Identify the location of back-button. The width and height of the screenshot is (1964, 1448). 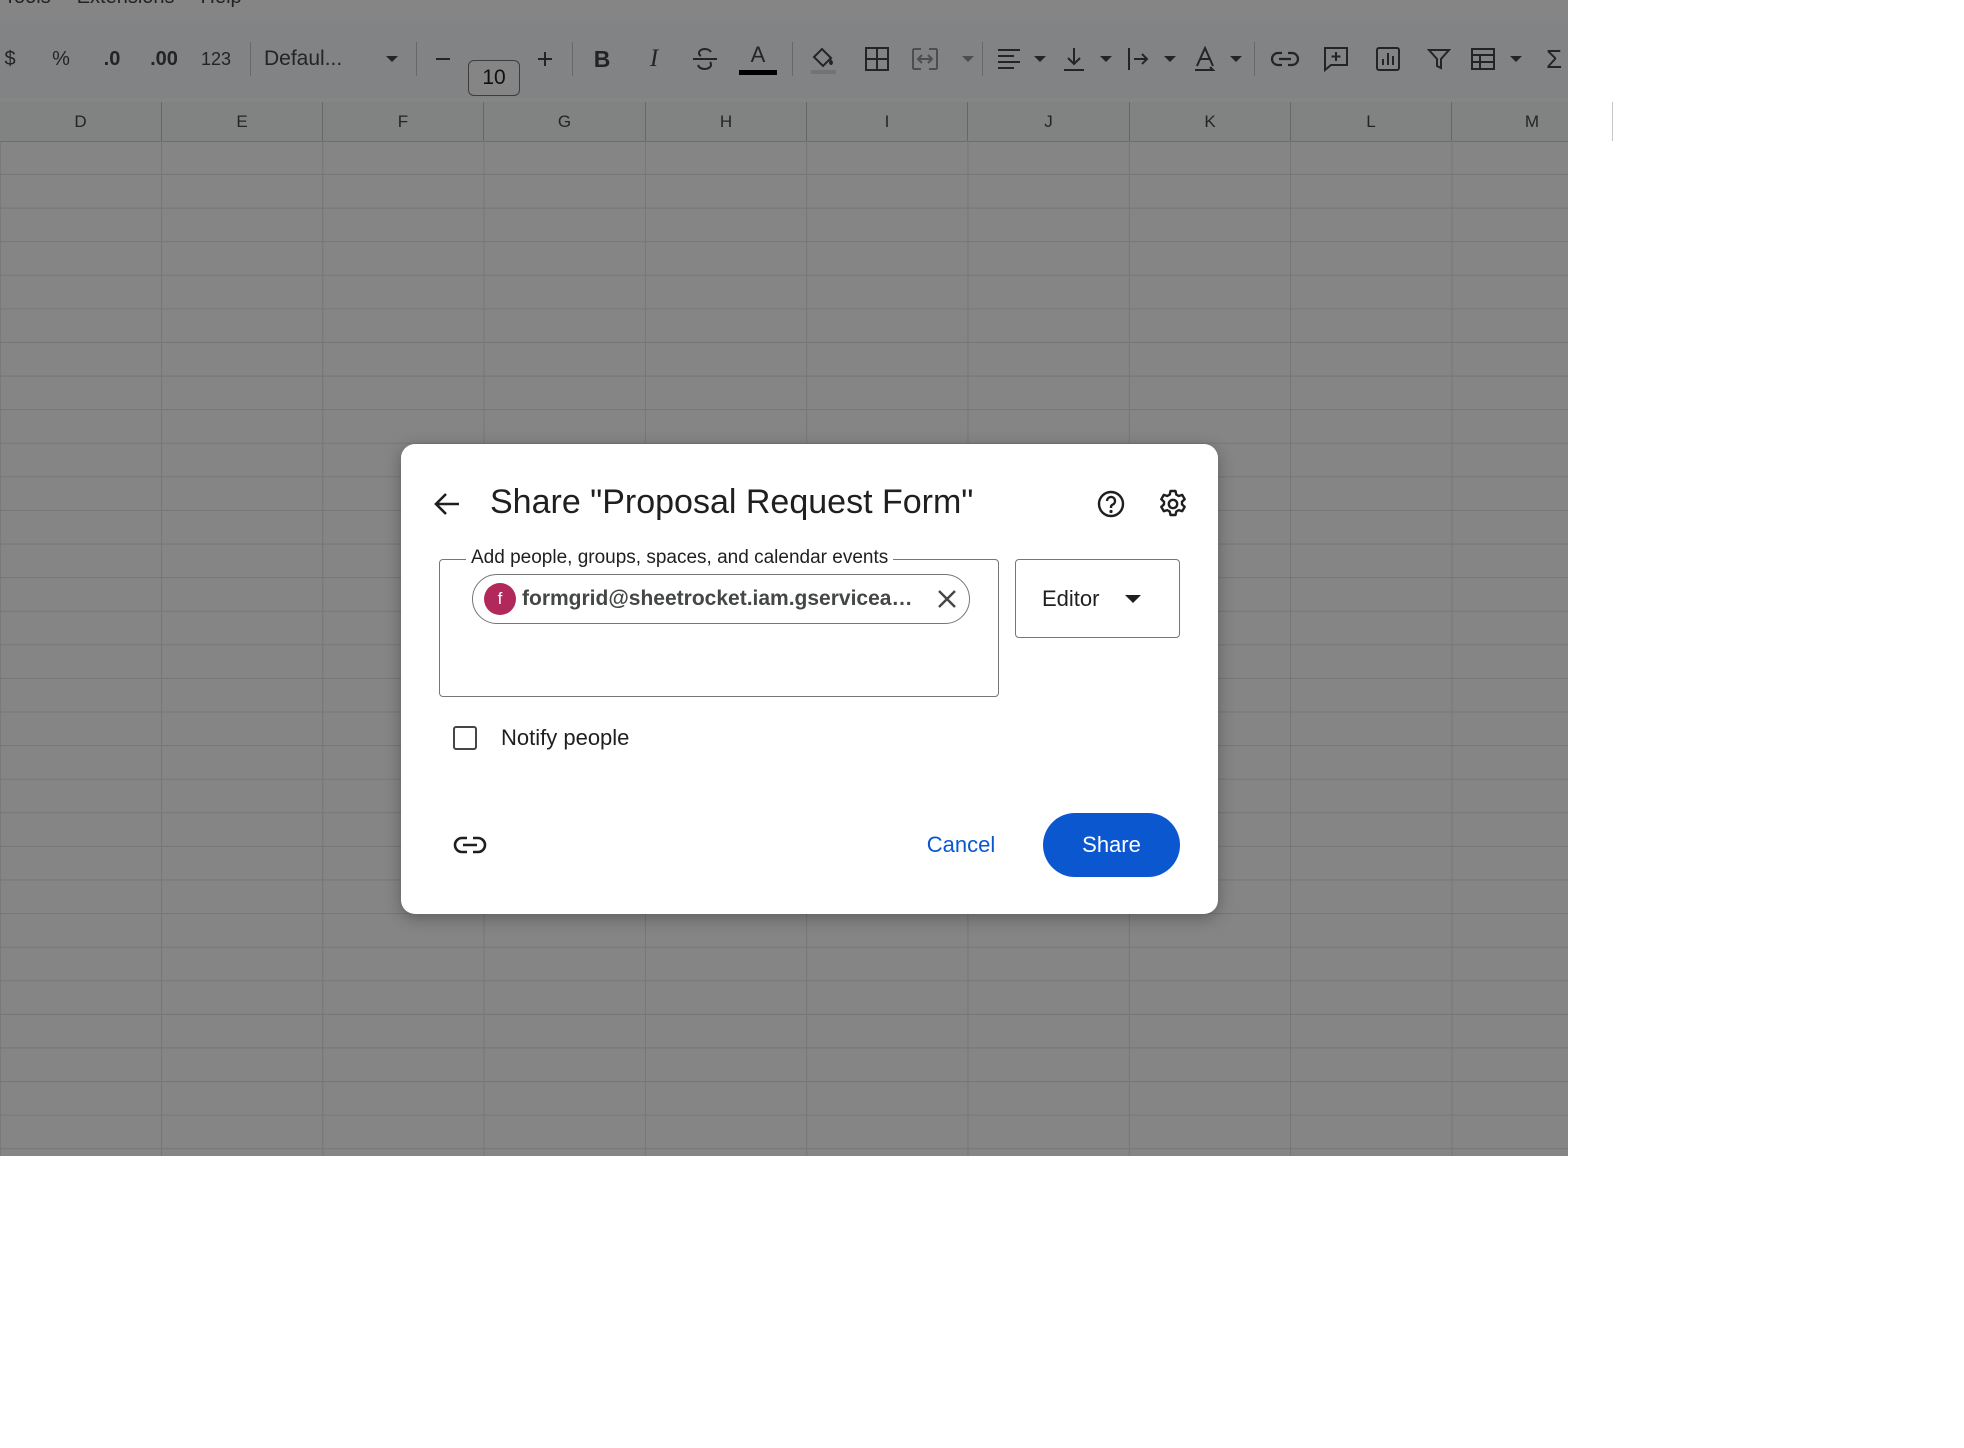
(447, 504).